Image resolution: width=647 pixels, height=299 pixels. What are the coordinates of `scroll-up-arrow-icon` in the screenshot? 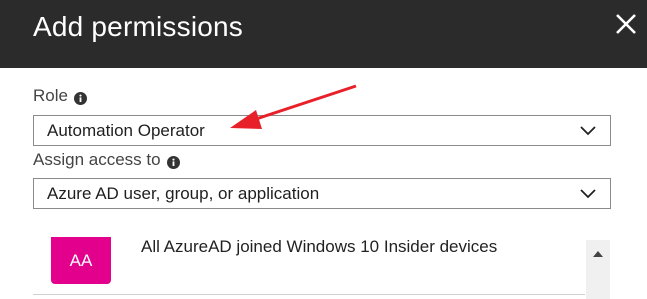 It's located at (598, 254).